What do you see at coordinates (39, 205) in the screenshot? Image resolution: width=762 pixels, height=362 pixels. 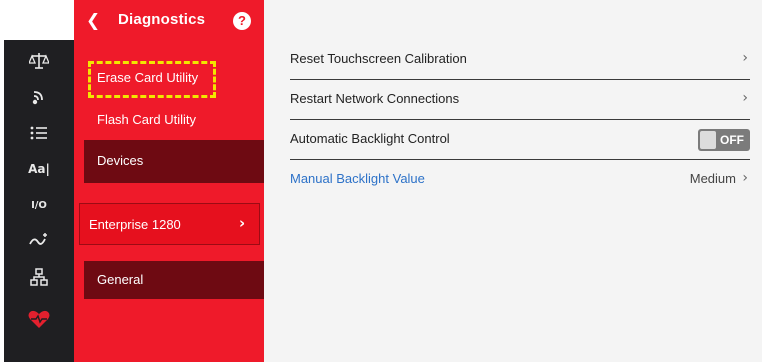 I see `io-icon: I/O` at bounding box center [39, 205].